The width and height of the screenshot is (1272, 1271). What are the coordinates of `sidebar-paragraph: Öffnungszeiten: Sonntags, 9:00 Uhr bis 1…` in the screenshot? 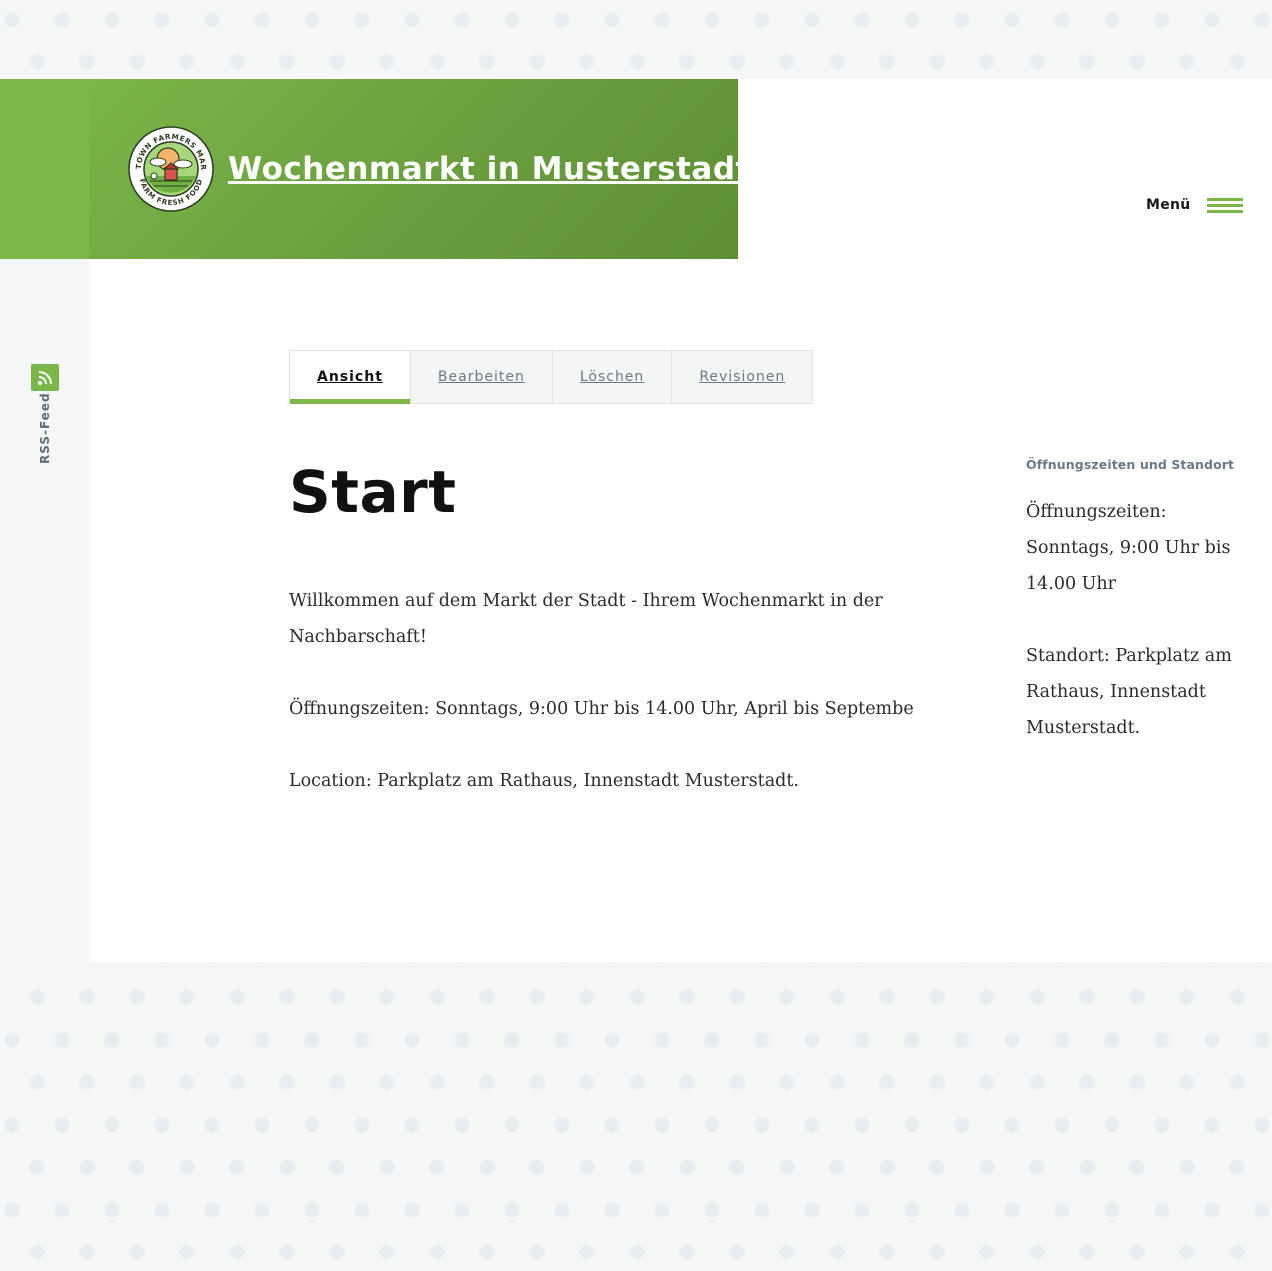 It's located at (1128, 548).